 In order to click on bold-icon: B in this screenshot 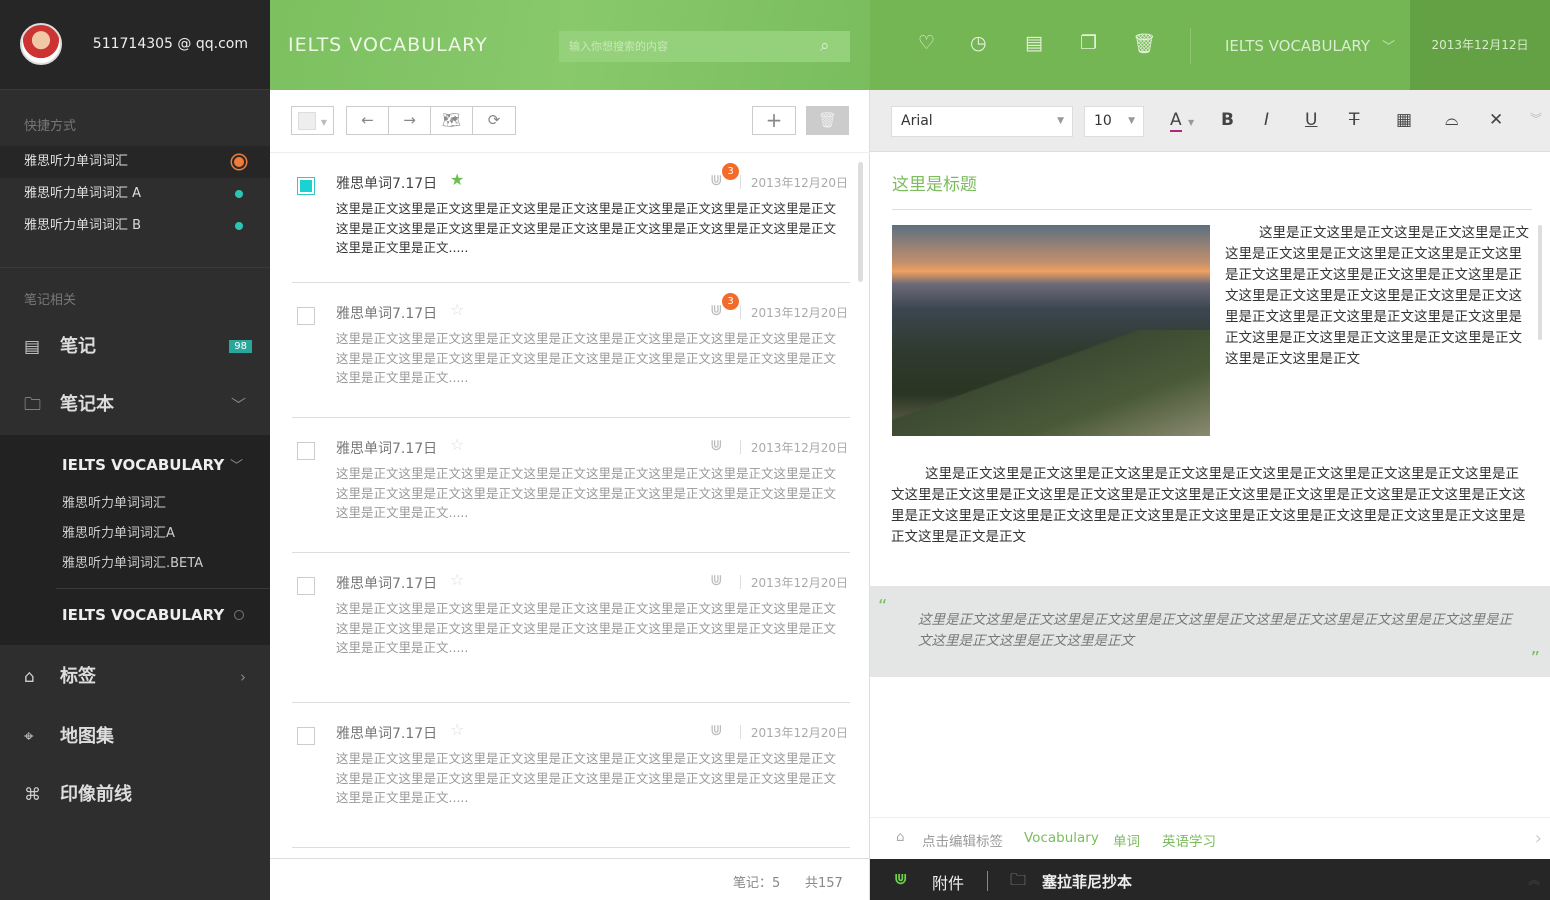, I will do `click(1227, 120)`.